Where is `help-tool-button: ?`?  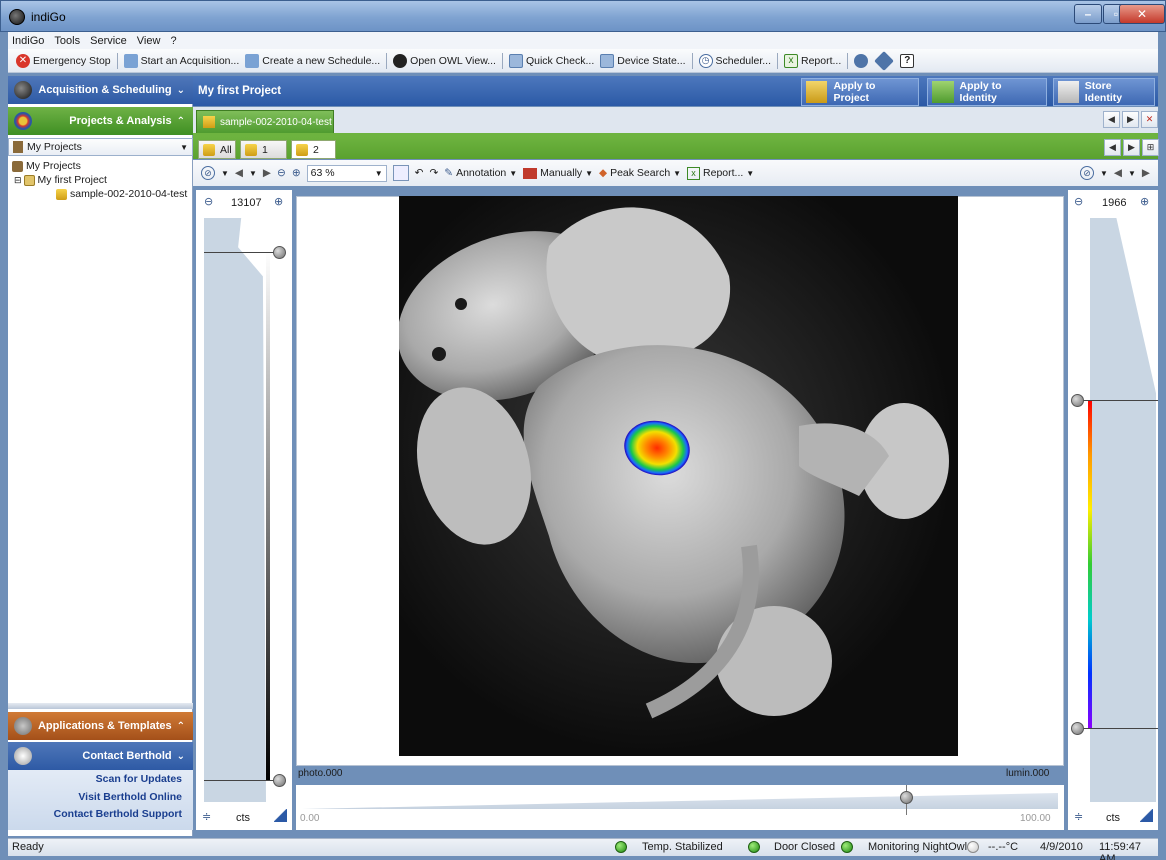
help-tool-button: ? is located at coordinates (908, 60).